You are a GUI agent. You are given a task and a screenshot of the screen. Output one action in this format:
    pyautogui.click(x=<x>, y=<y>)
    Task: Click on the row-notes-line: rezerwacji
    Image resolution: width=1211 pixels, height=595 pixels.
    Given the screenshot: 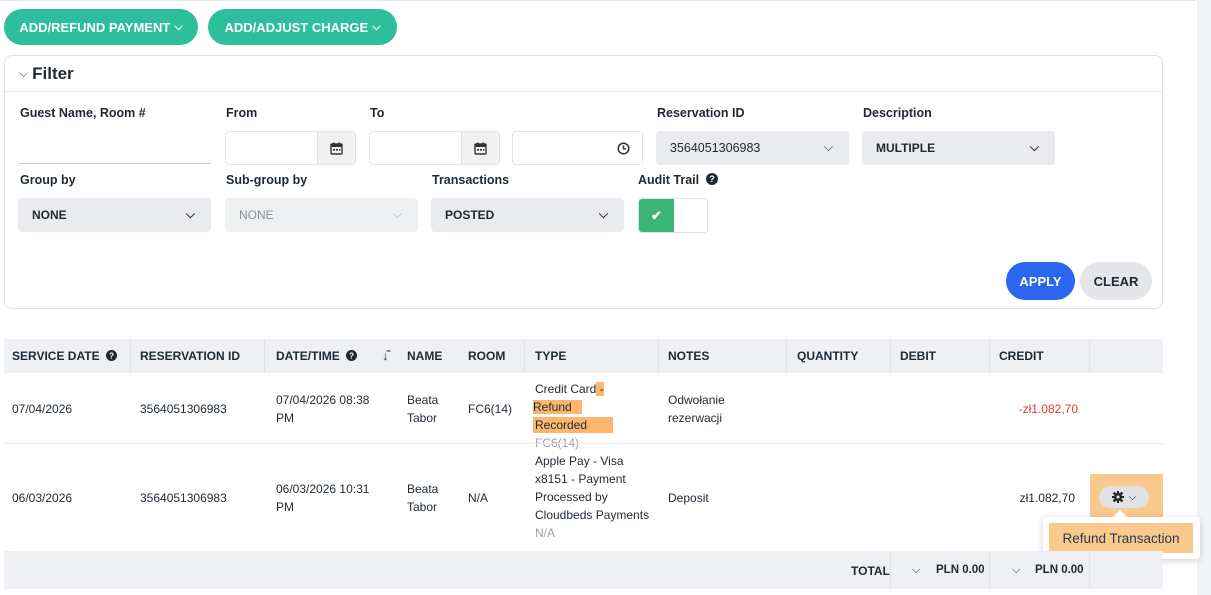 What is the action you would take?
    pyautogui.click(x=695, y=418)
    